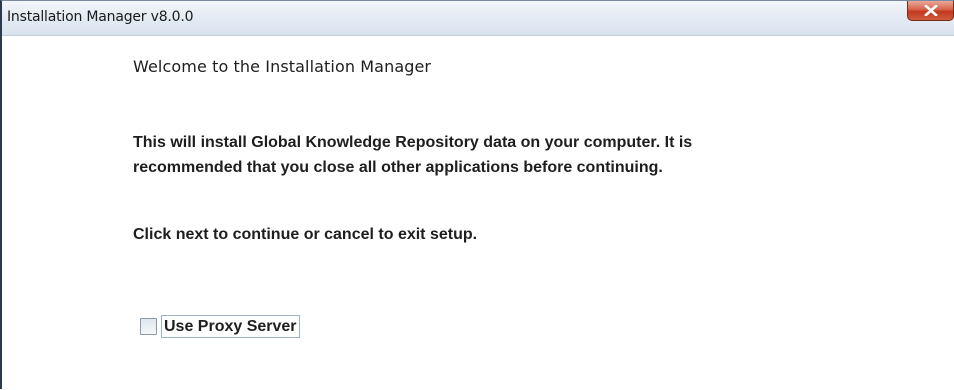  I want to click on use-proxy-server-checkbox, so click(148, 326).